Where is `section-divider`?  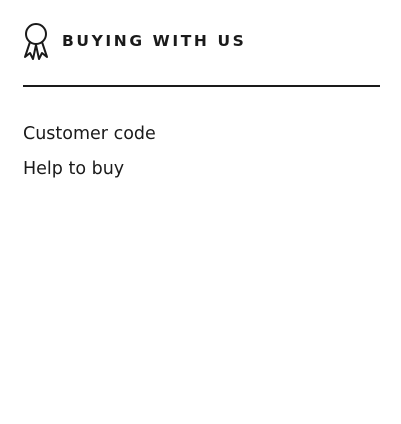 section-divider is located at coordinates (201, 86).